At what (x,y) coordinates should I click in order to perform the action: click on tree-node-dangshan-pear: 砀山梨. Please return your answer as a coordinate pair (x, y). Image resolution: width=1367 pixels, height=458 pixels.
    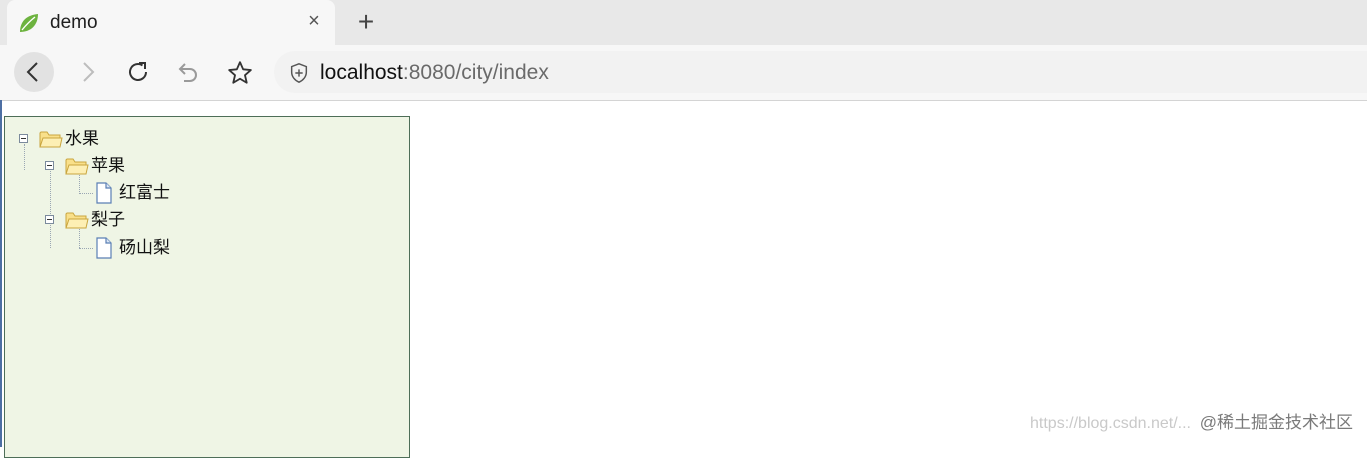
    Looking at the image, I should click on (153, 248).